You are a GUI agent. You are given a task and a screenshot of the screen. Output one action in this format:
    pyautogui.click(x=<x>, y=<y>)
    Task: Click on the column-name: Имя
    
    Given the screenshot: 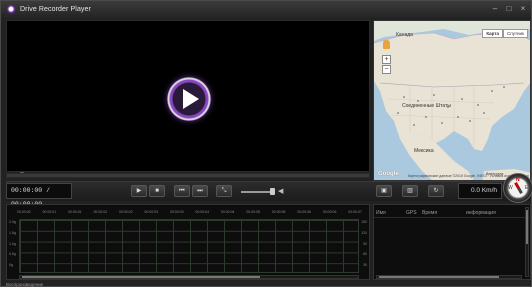 What is the action you would take?
    pyautogui.click(x=381, y=213)
    